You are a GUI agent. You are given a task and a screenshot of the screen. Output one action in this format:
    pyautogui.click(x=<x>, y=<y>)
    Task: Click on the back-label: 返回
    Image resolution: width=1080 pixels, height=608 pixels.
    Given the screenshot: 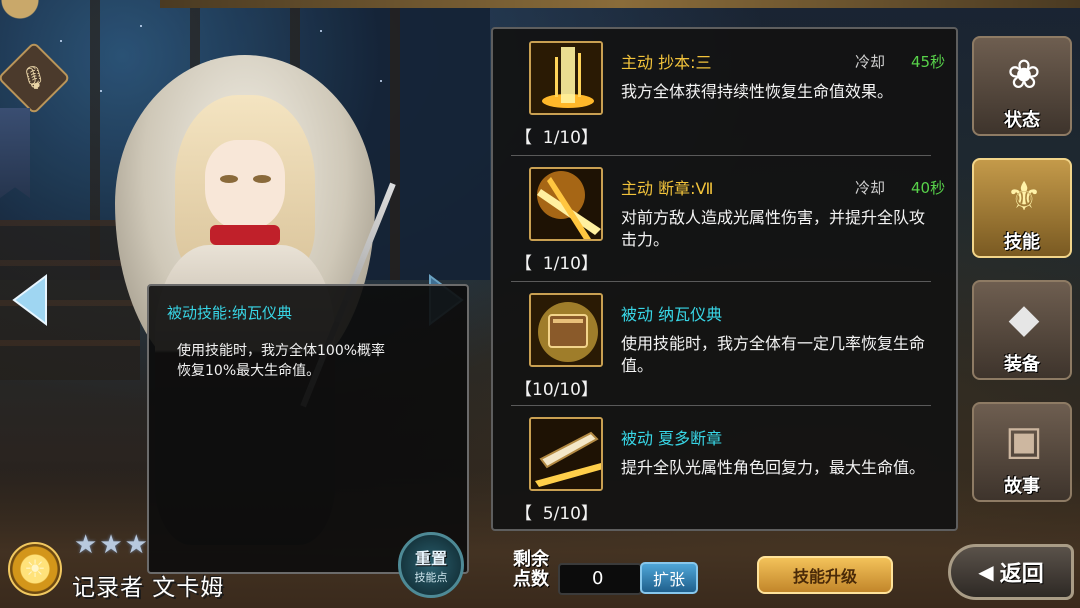 What is the action you would take?
    pyautogui.click(x=1021, y=574)
    